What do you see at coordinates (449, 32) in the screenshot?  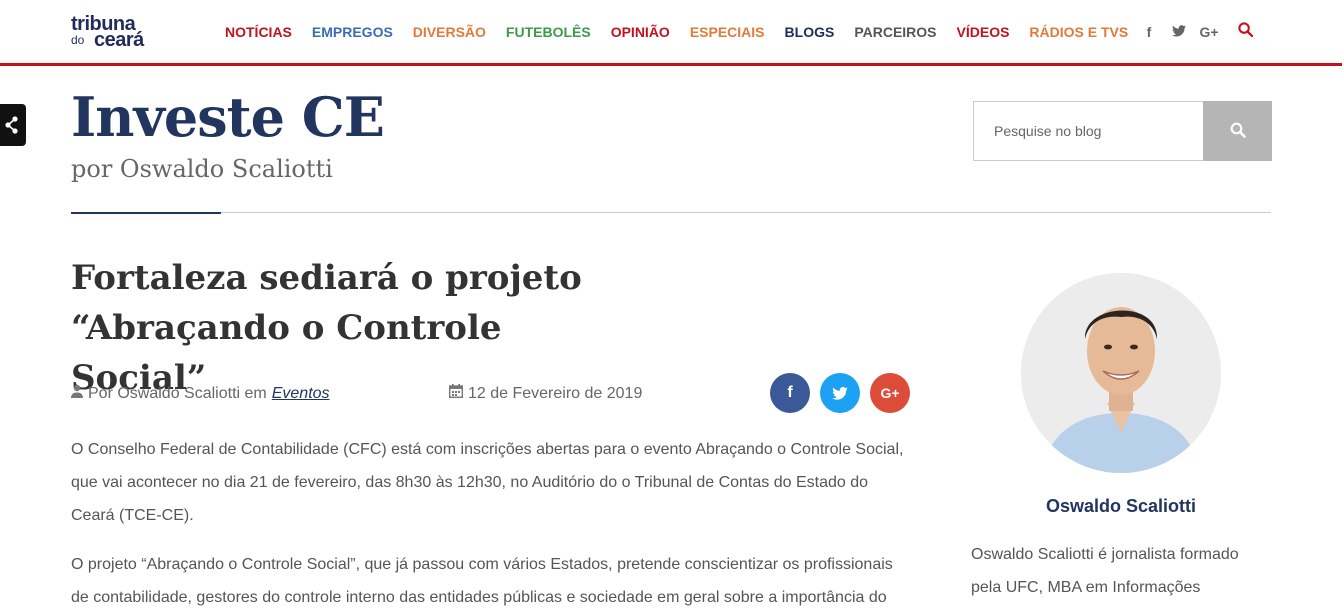 I see `nav-diversao: DIVERSÃO` at bounding box center [449, 32].